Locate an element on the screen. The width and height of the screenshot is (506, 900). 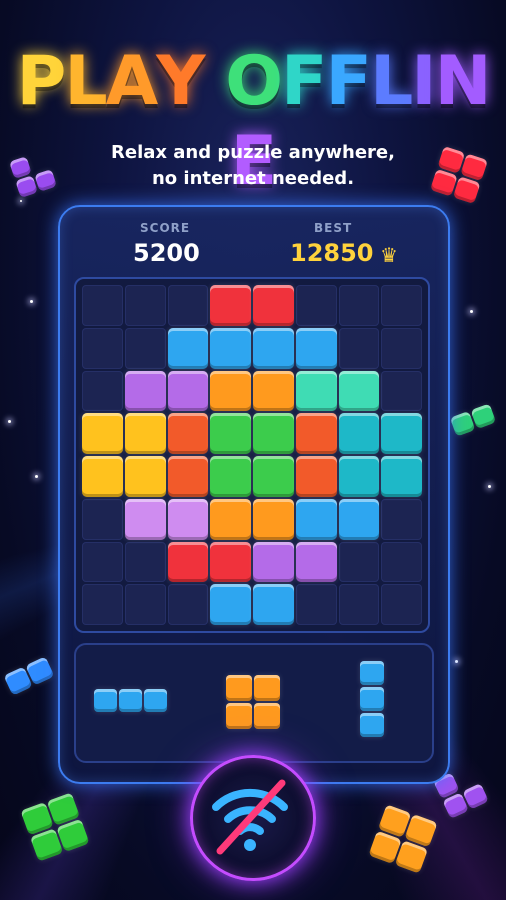
score-value: 5200 is located at coordinates (166, 253).